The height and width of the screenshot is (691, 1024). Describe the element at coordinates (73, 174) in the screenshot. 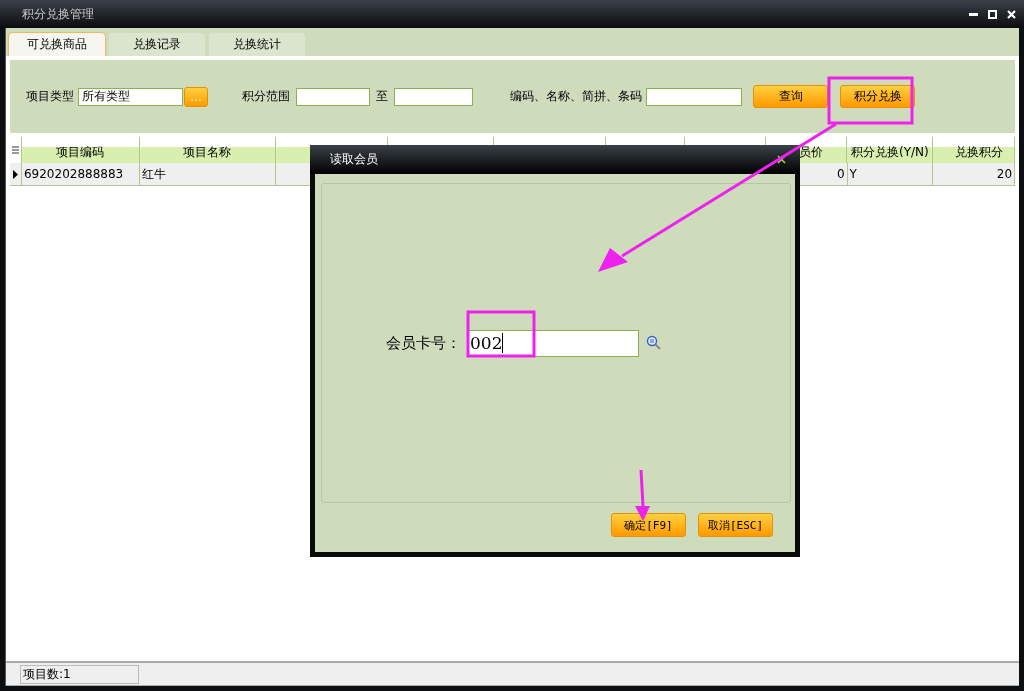

I see `table-cell: 6920202888883` at that location.